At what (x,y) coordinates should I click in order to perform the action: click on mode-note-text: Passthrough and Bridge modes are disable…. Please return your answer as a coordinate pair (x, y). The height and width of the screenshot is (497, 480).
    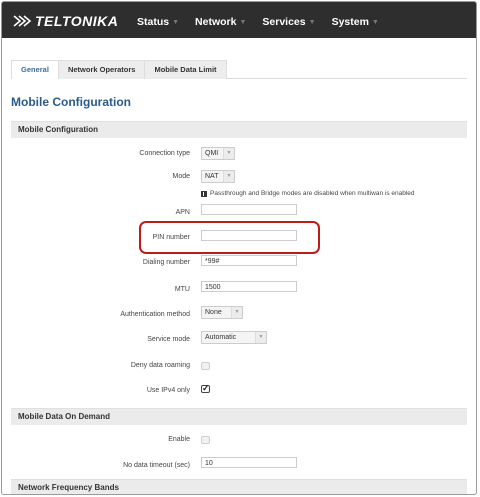
    Looking at the image, I should click on (312, 193).